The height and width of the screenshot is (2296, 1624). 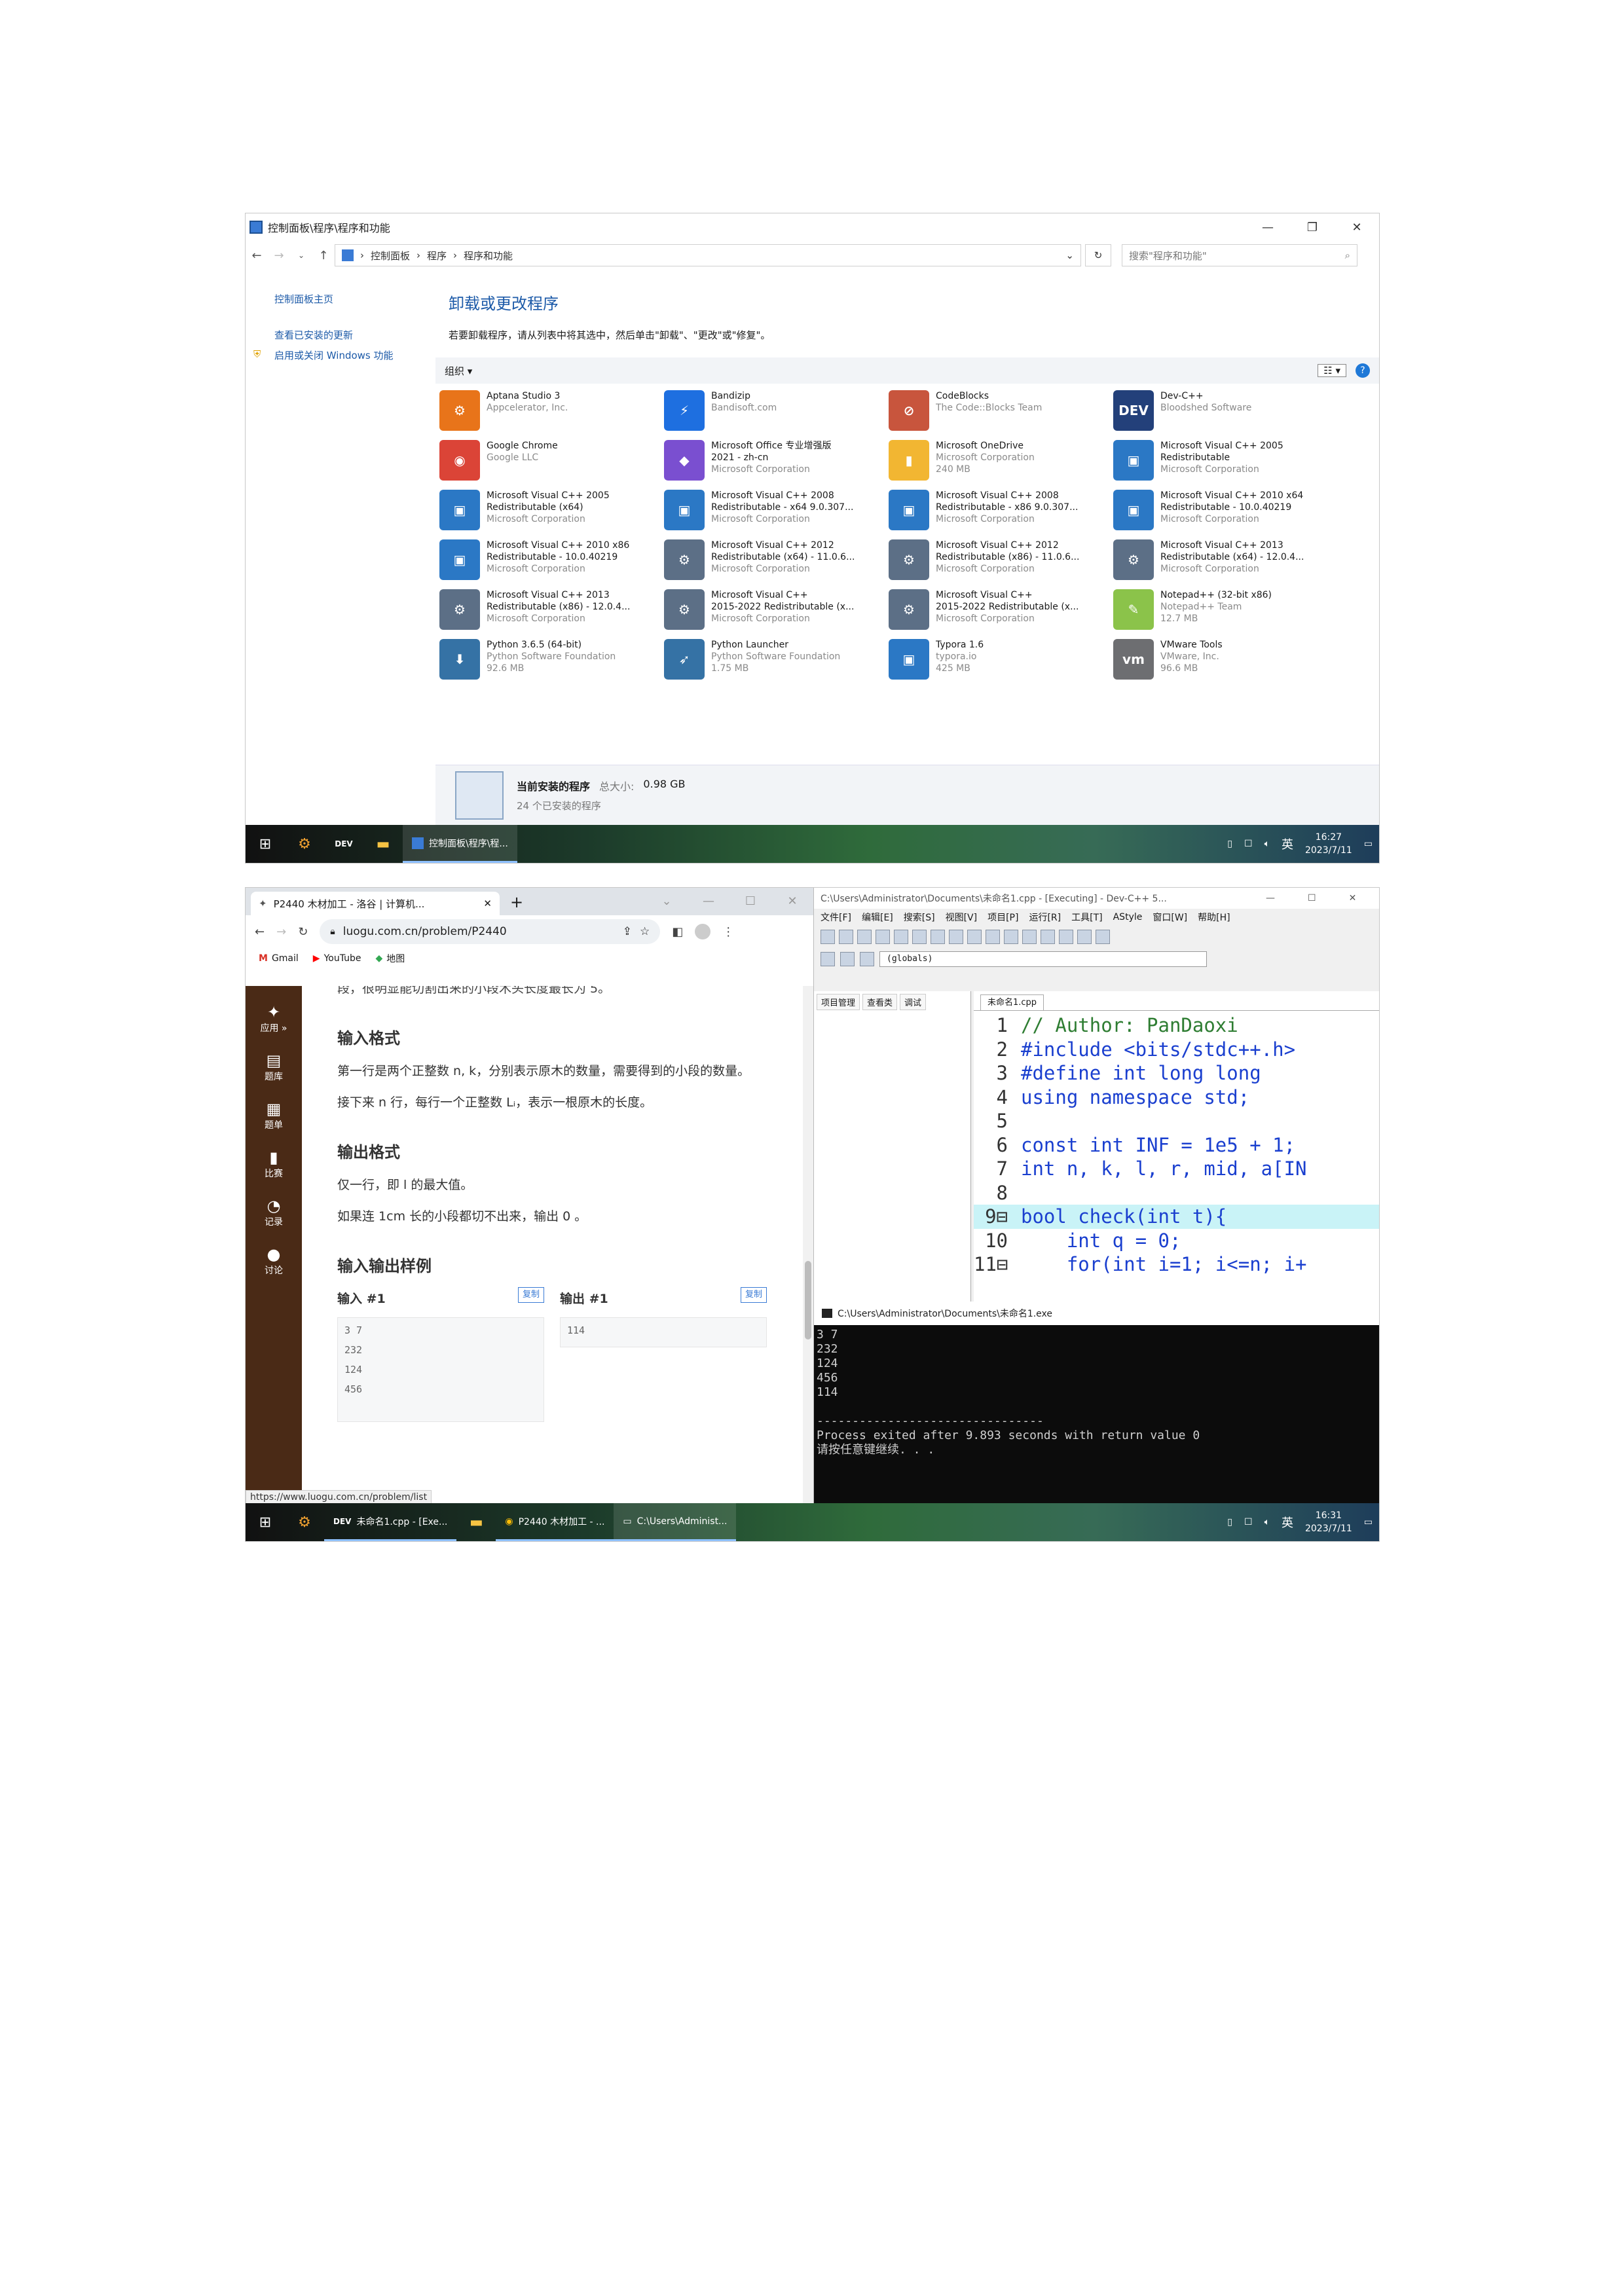 I want to click on devcpp-maximize-button: ☐, so click(x=1312, y=898).